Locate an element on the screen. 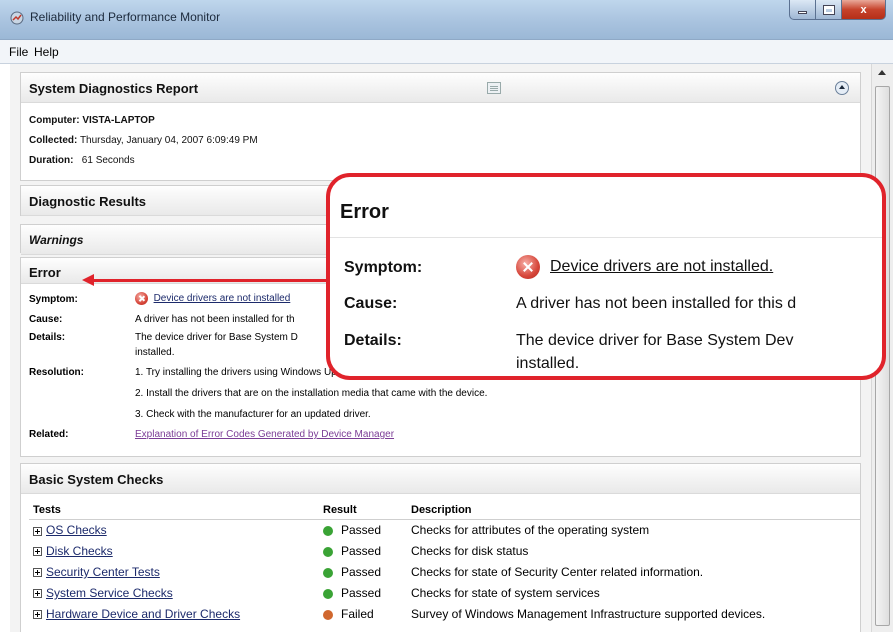 Image resolution: width=893 pixels, height=632 pixels. callout-details-value: The device driver for Base System Dev is located at coordinates (655, 340).